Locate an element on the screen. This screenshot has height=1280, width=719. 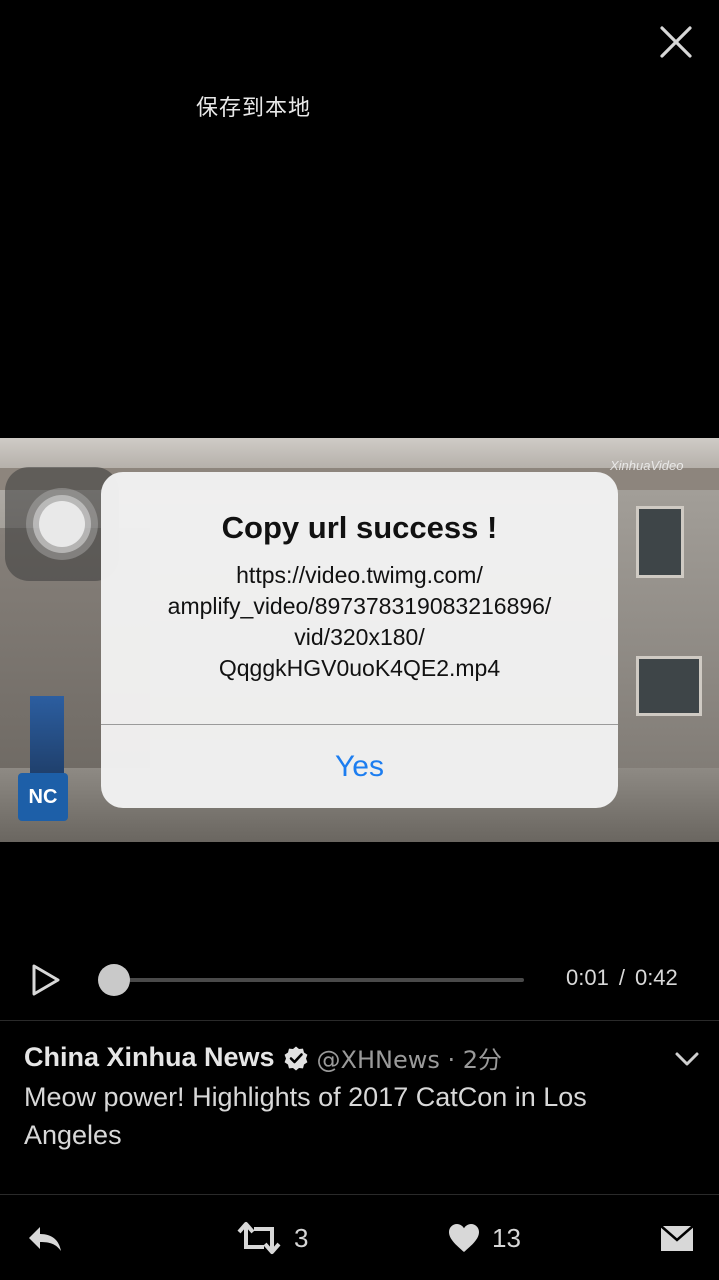
reply-button is located at coordinates (45, 1238).